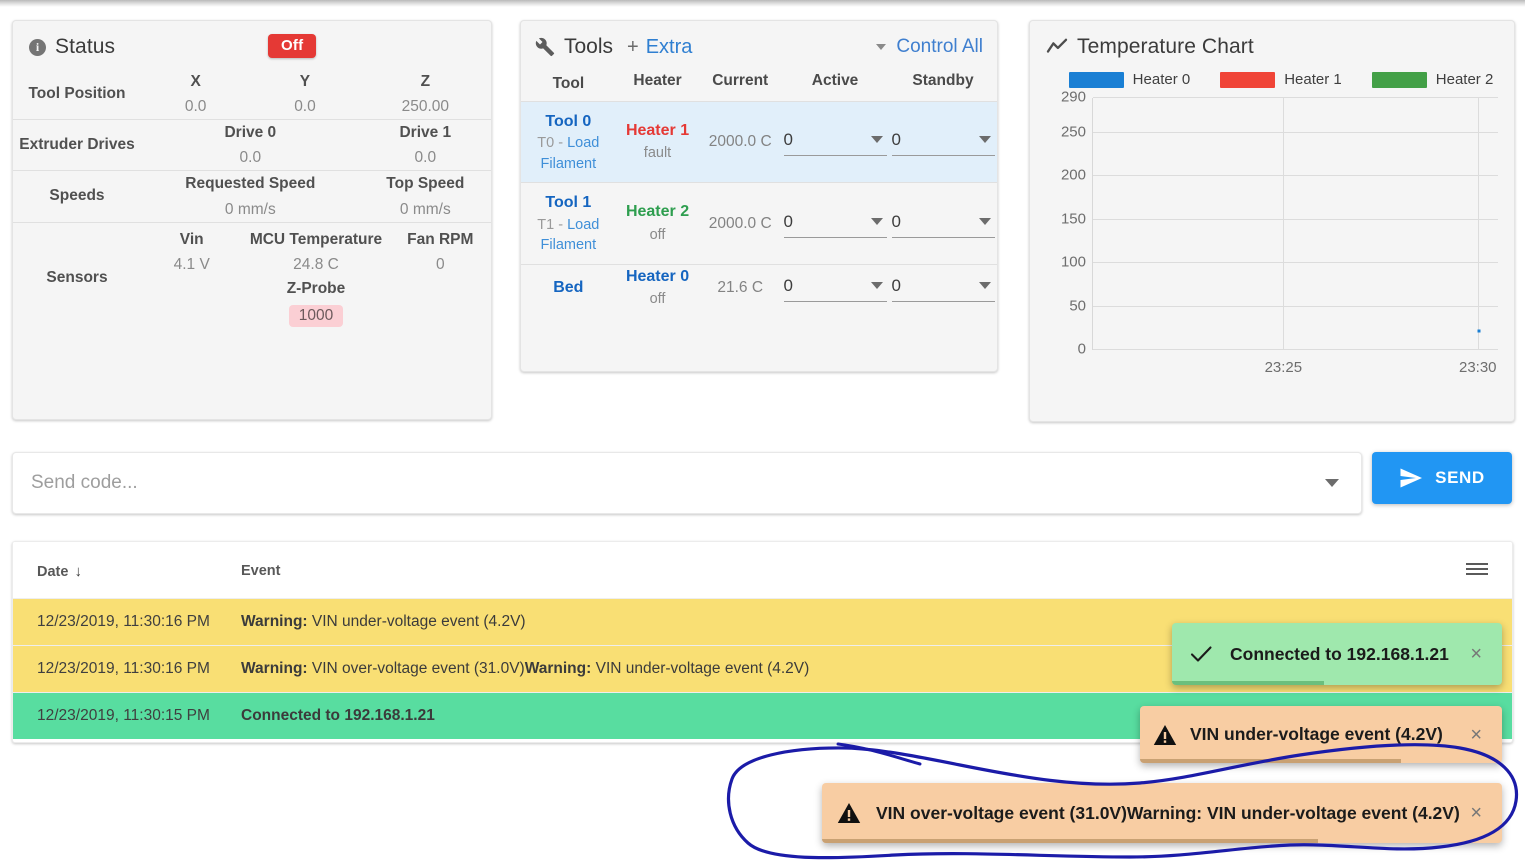  What do you see at coordinates (292, 46) in the screenshot?
I see `status-badge: Off` at bounding box center [292, 46].